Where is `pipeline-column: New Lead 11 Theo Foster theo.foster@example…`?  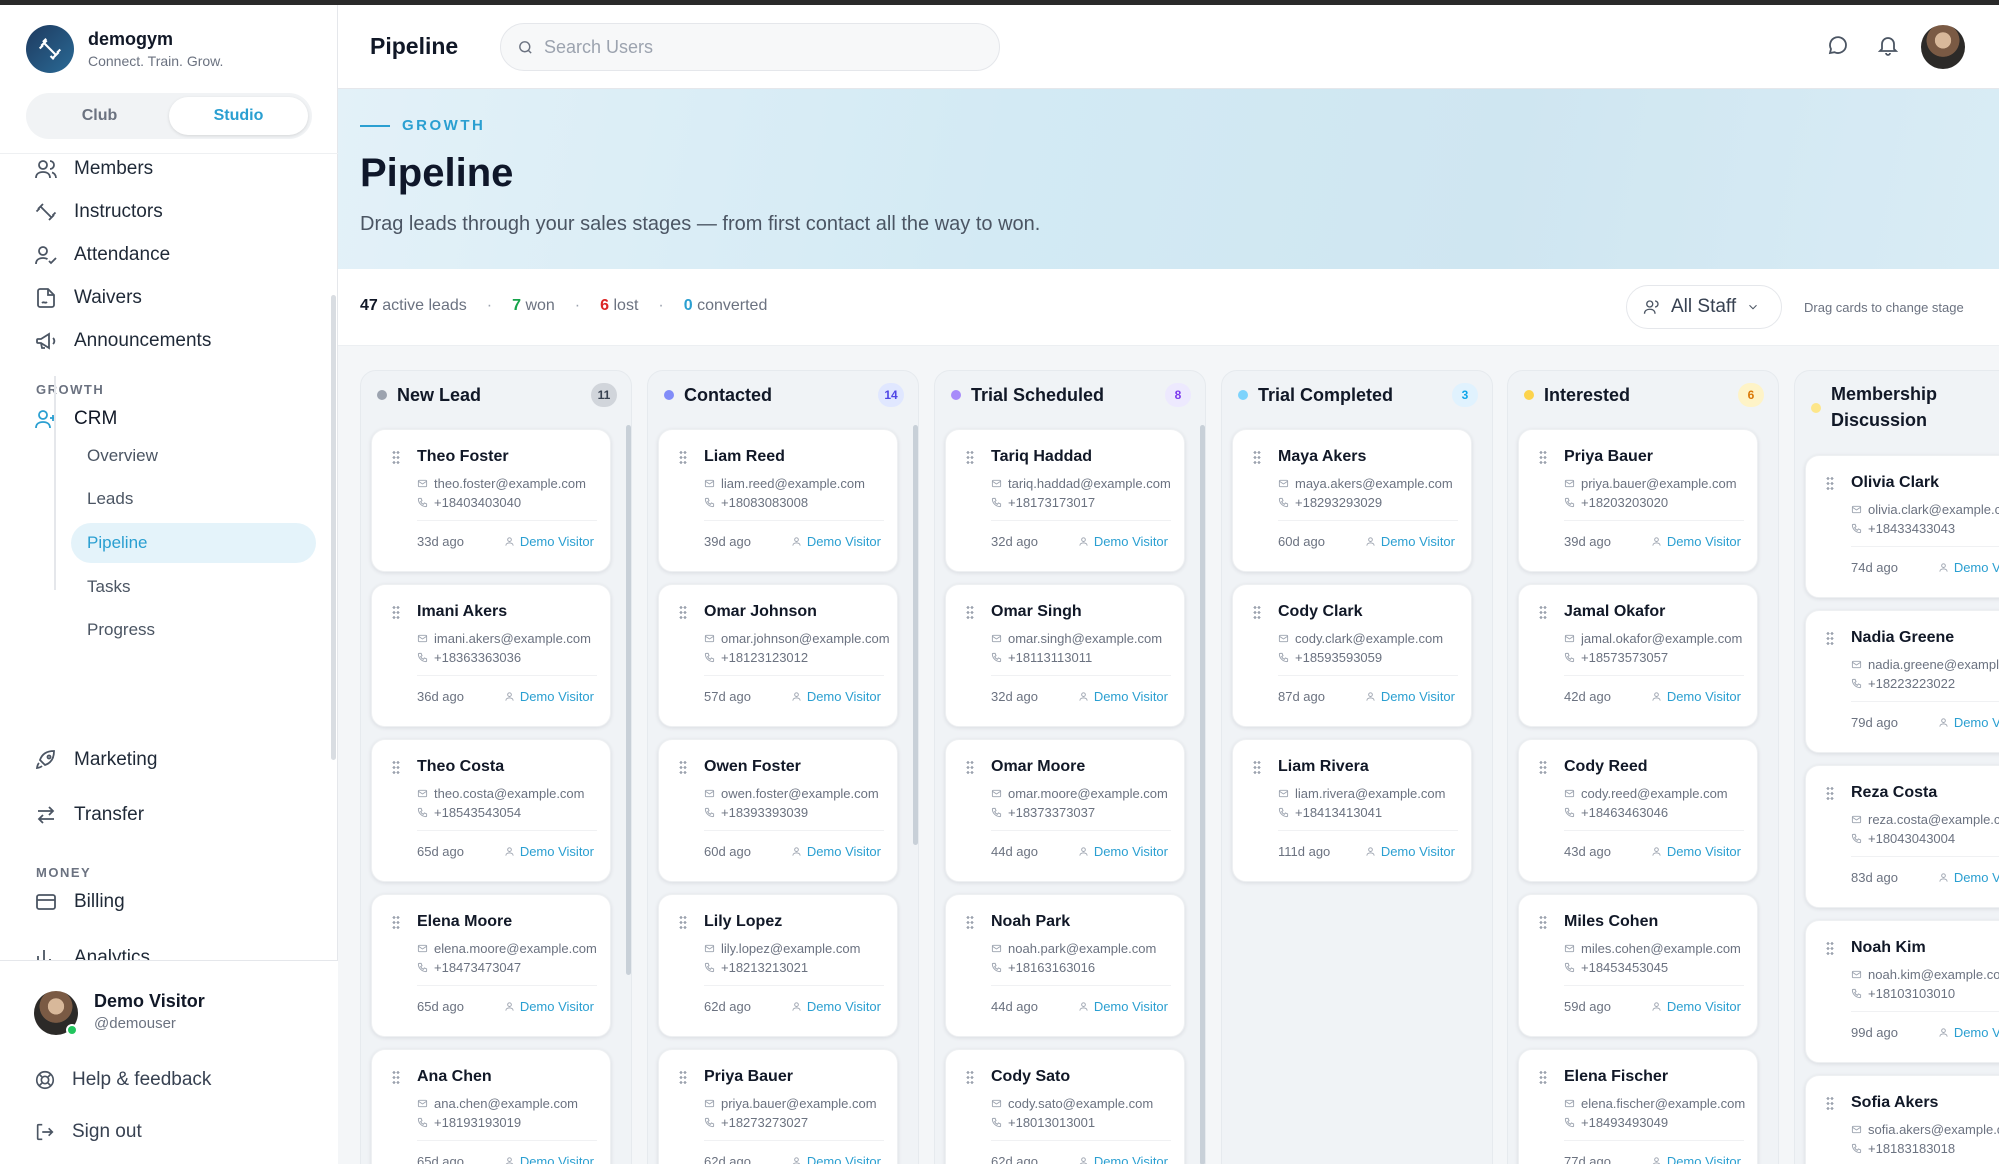
pipeline-column: New Lead 11 Theo Foster theo.foster@example… is located at coordinates (496, 767).